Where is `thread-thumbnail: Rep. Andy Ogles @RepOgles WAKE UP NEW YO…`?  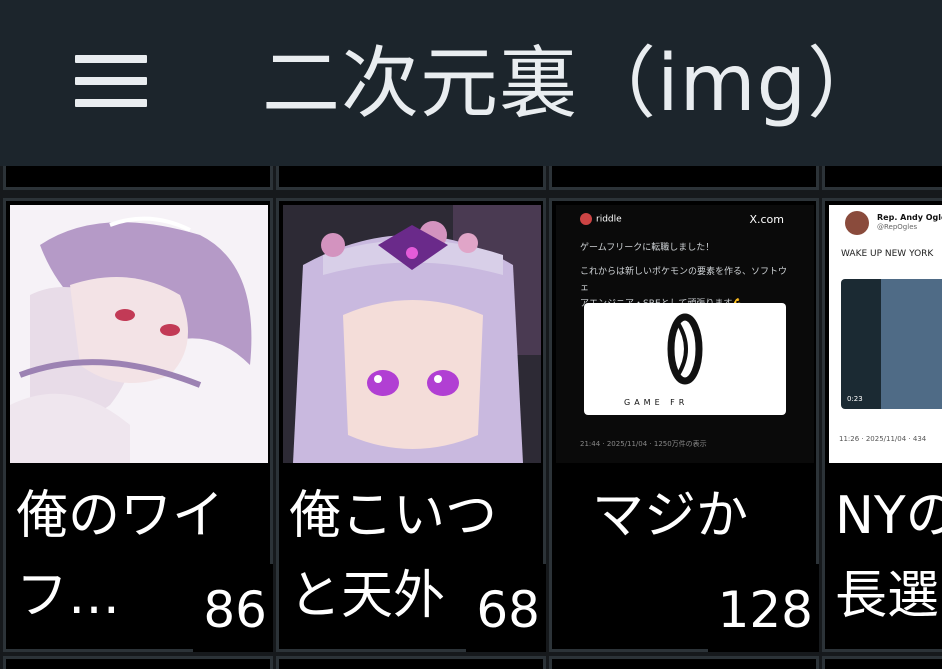 thread-thumbnail: Rep. Andy Ogles @RepOgles WAKE UP NEW YO… is located at coordinates (885, 334).